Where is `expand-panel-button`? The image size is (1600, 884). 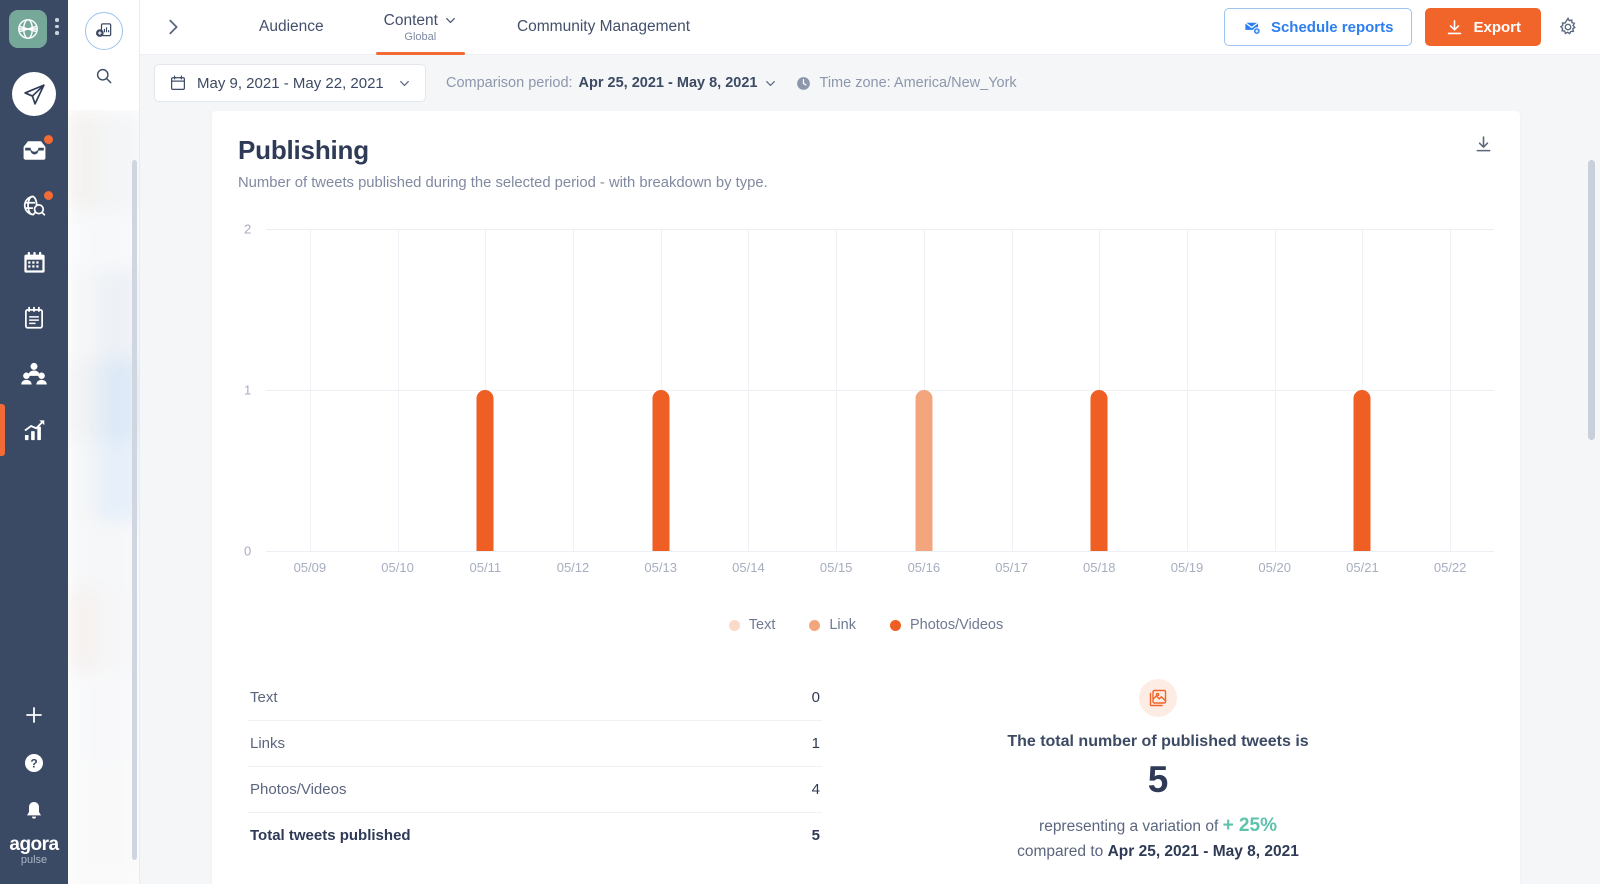 expand-panel-button is located at coordinates (173, 29).